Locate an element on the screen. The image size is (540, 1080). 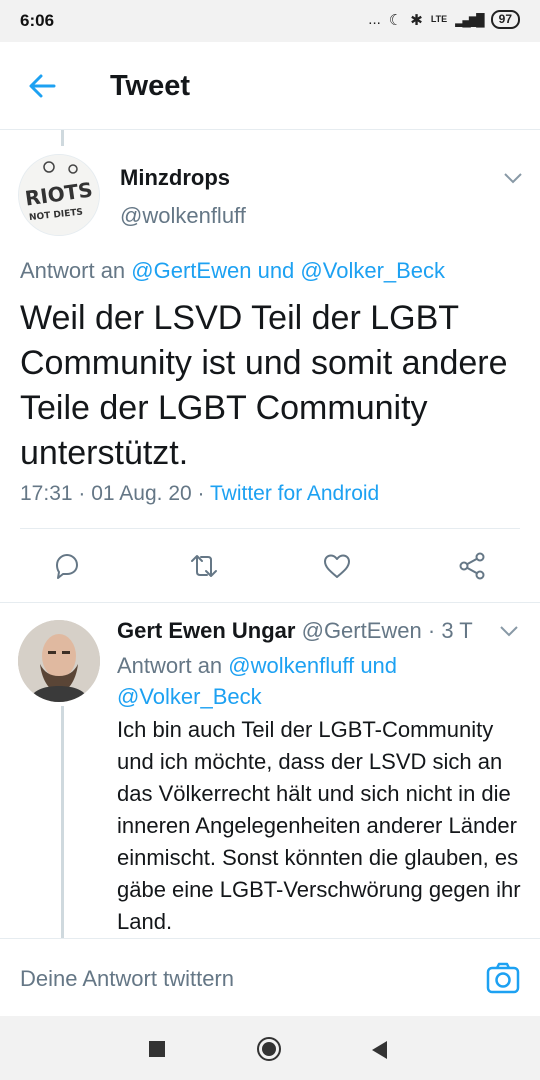
share-icon is located at coordinates (472, 566).